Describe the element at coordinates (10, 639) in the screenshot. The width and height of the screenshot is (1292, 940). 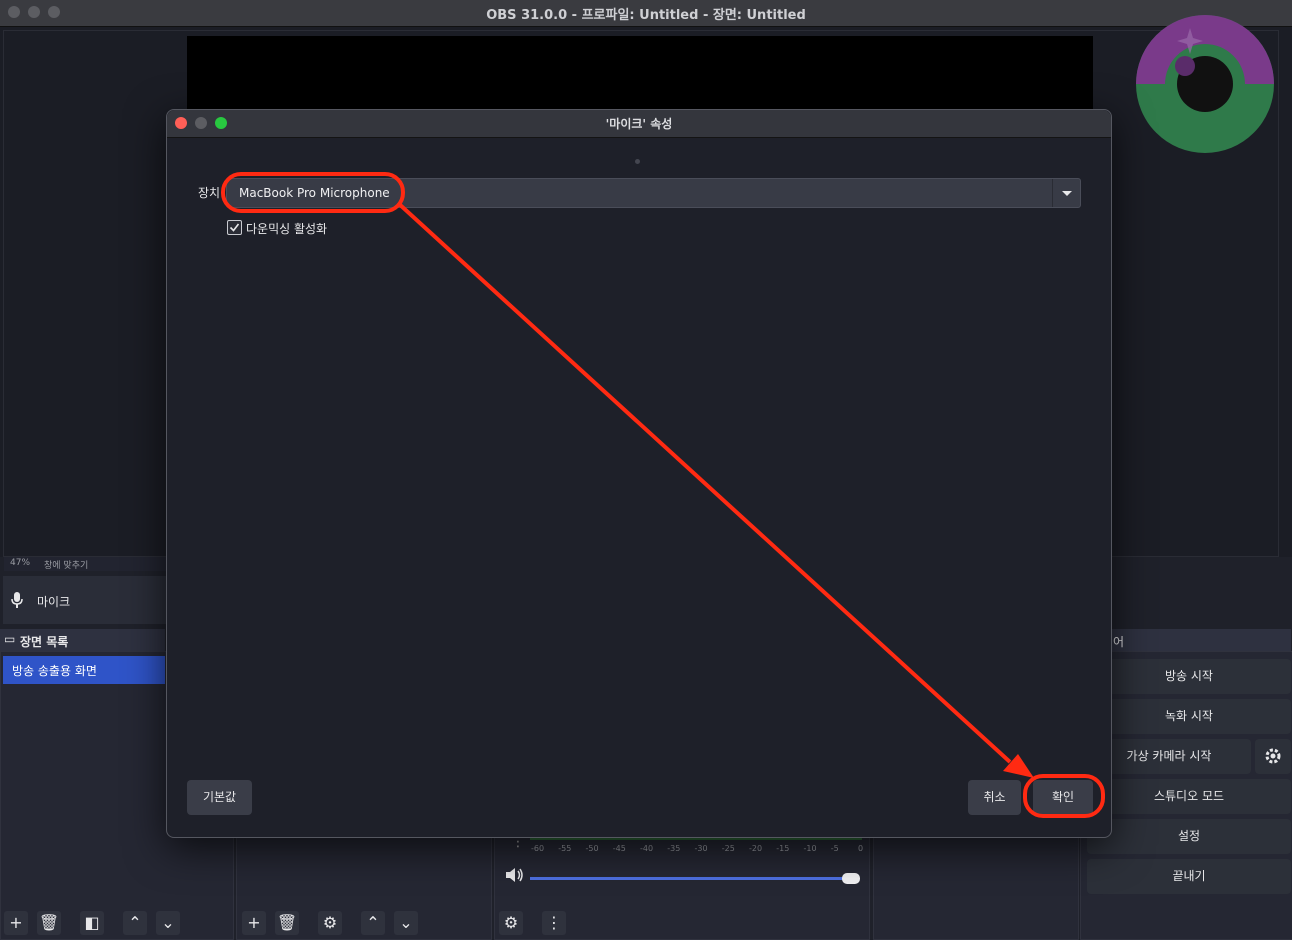
I see `scenes-dock-icon: ▭` at that location.